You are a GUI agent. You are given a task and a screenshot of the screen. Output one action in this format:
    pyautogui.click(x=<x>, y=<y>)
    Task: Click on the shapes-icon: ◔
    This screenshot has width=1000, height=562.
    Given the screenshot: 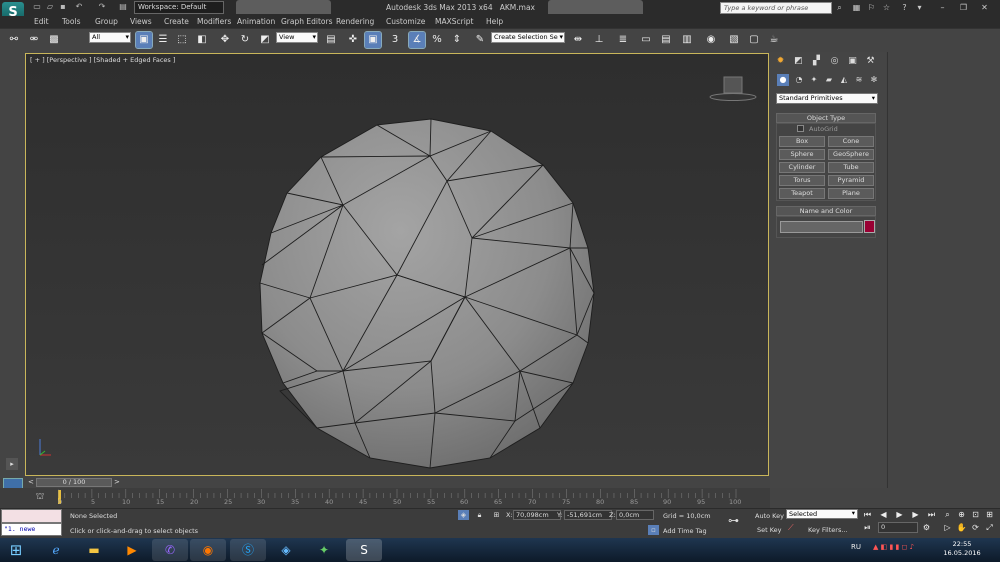 What is the action you would take?
    pyautogui.click(x=799, y=80)
    